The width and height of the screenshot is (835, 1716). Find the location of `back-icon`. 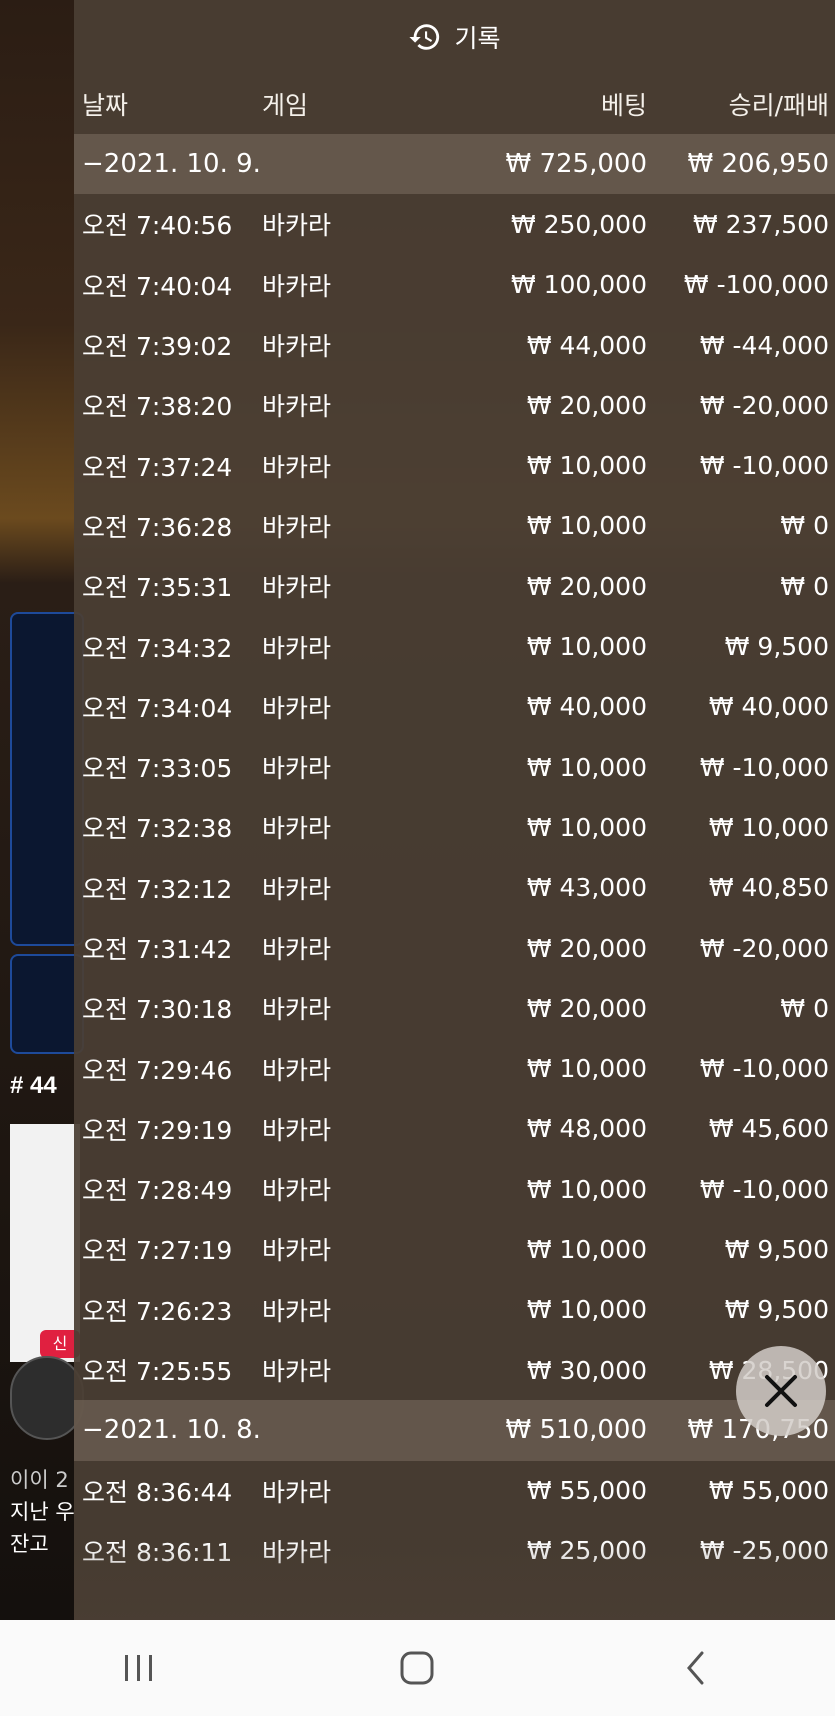

back-icon is located at coordinates (695, 1668).